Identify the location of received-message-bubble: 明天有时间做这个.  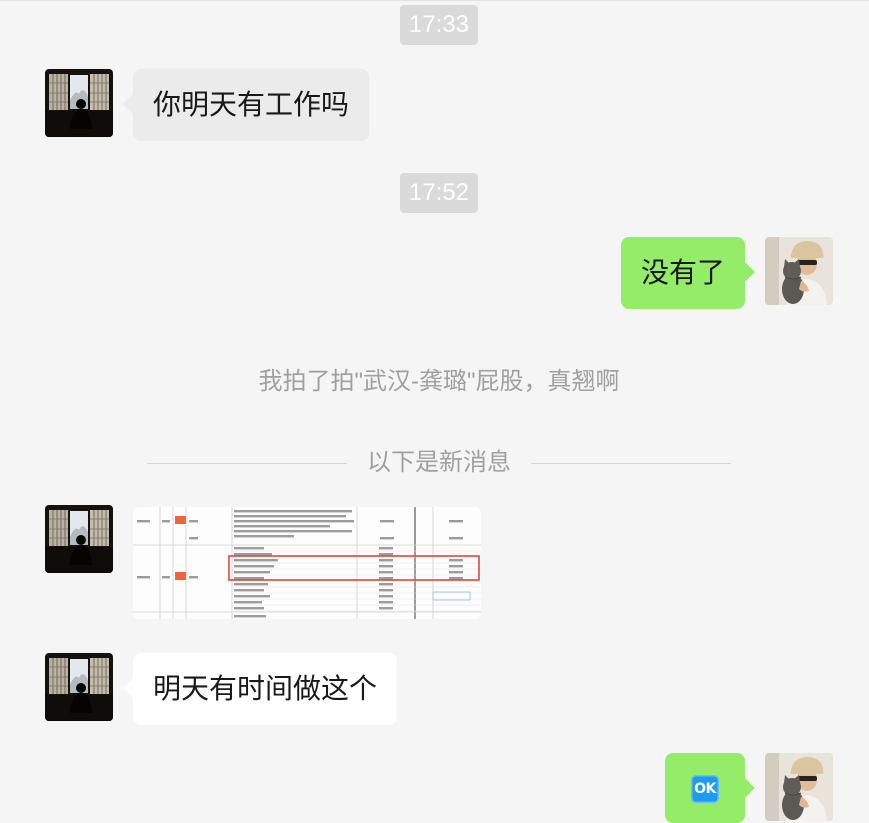
(265, 689).